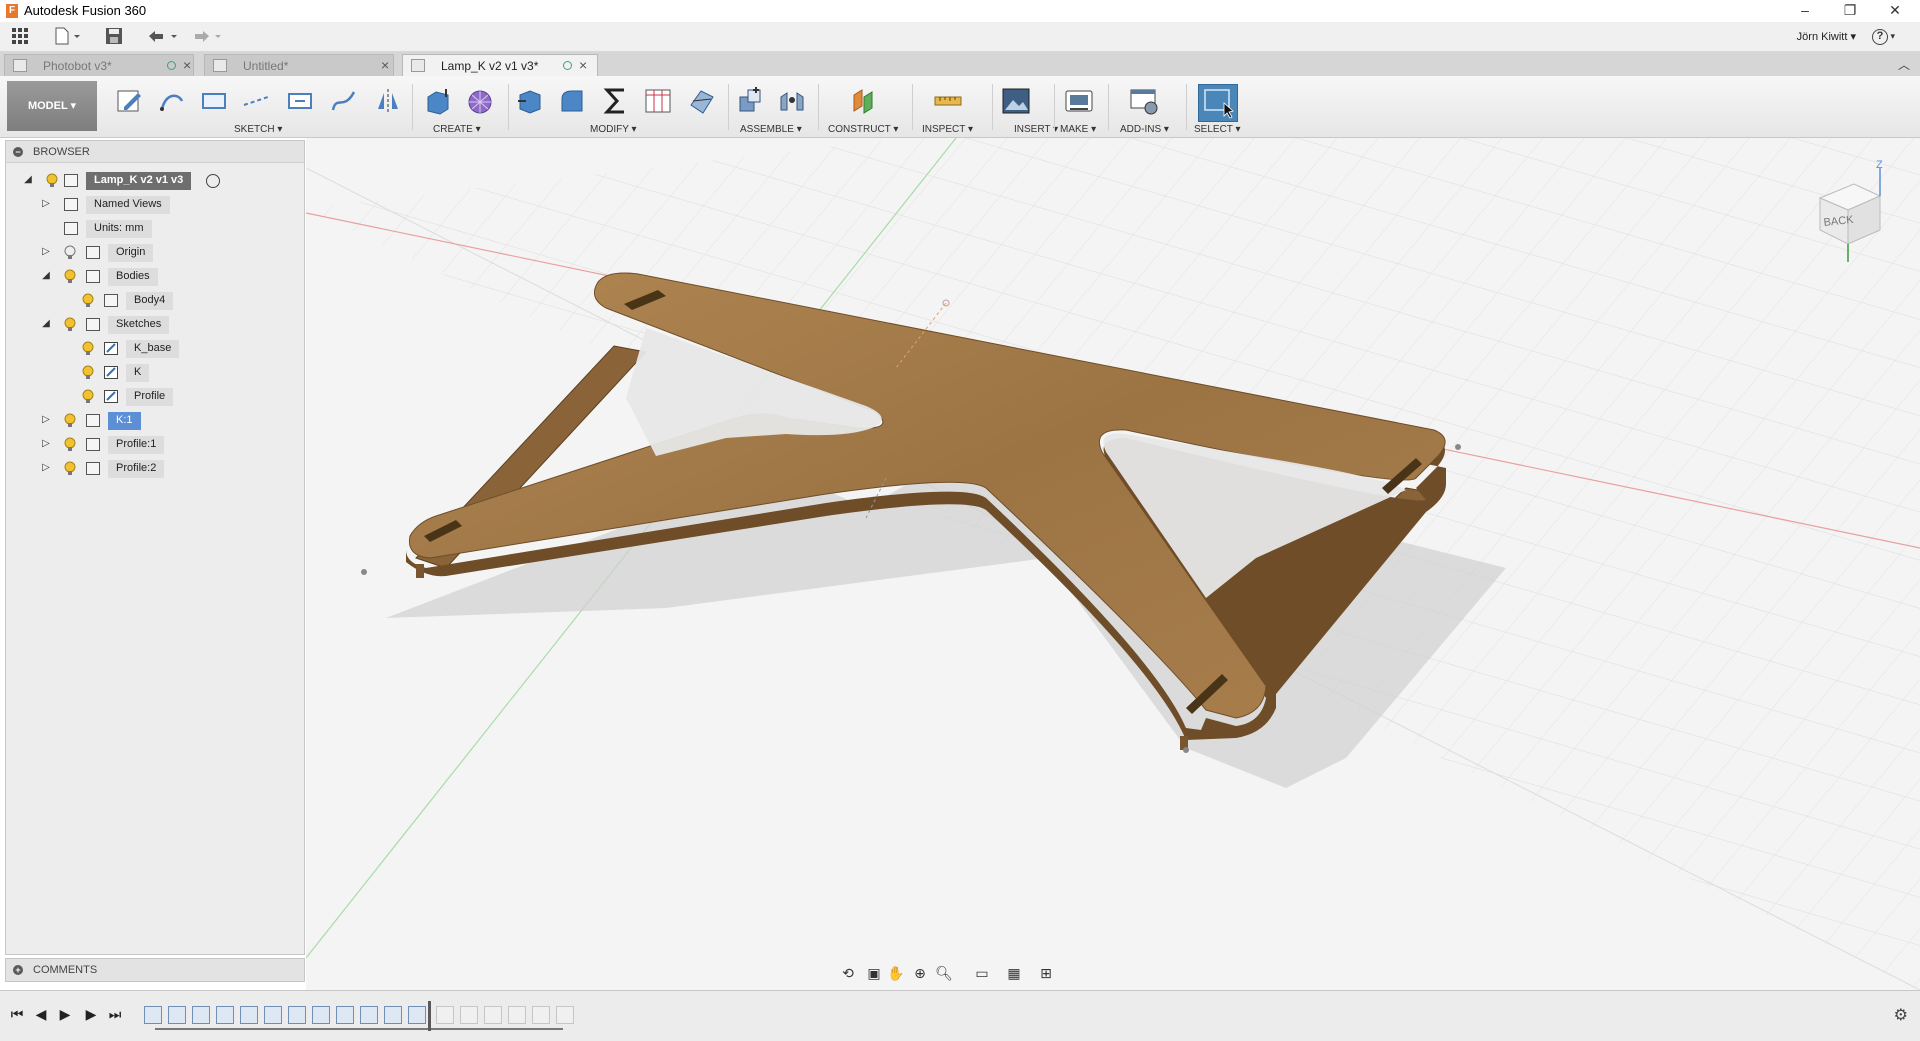  What do you see at coordinates (155, 301) in the screenshot?
I see `tree-item-body4: Body4` at bounding box center [155, 301].